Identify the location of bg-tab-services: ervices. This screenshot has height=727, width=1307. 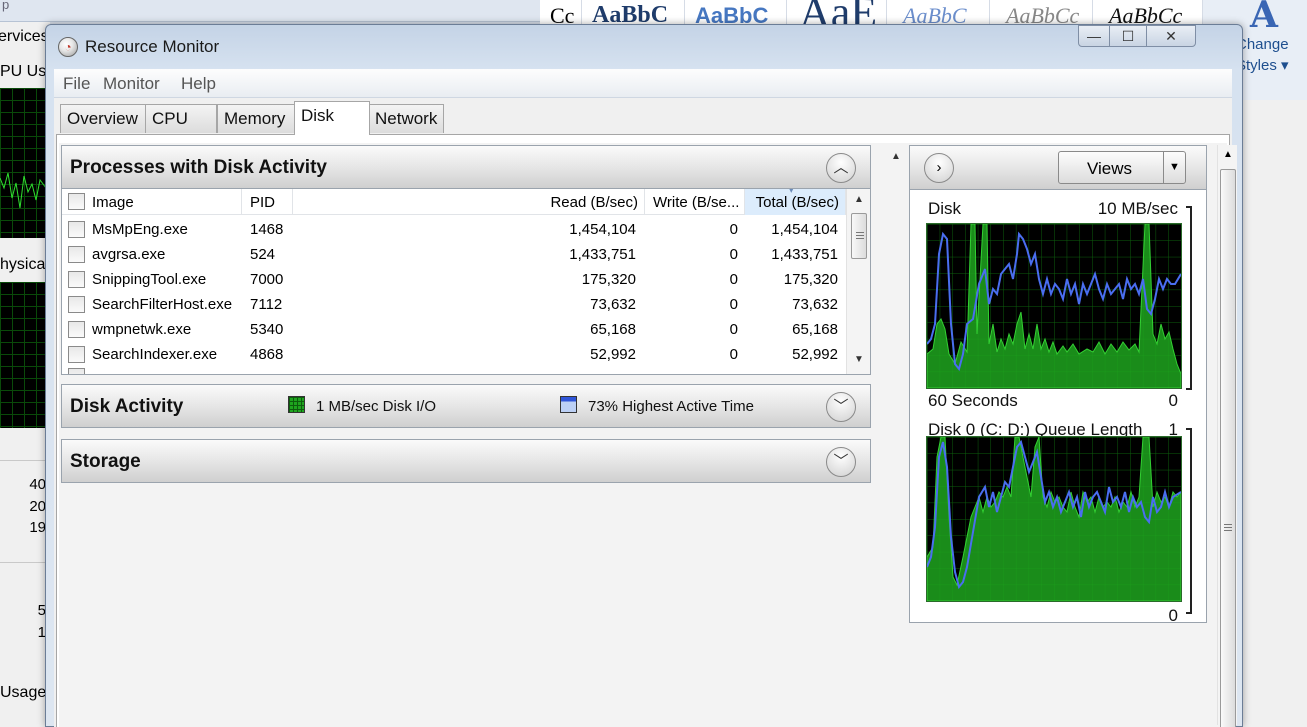
(24, 36).